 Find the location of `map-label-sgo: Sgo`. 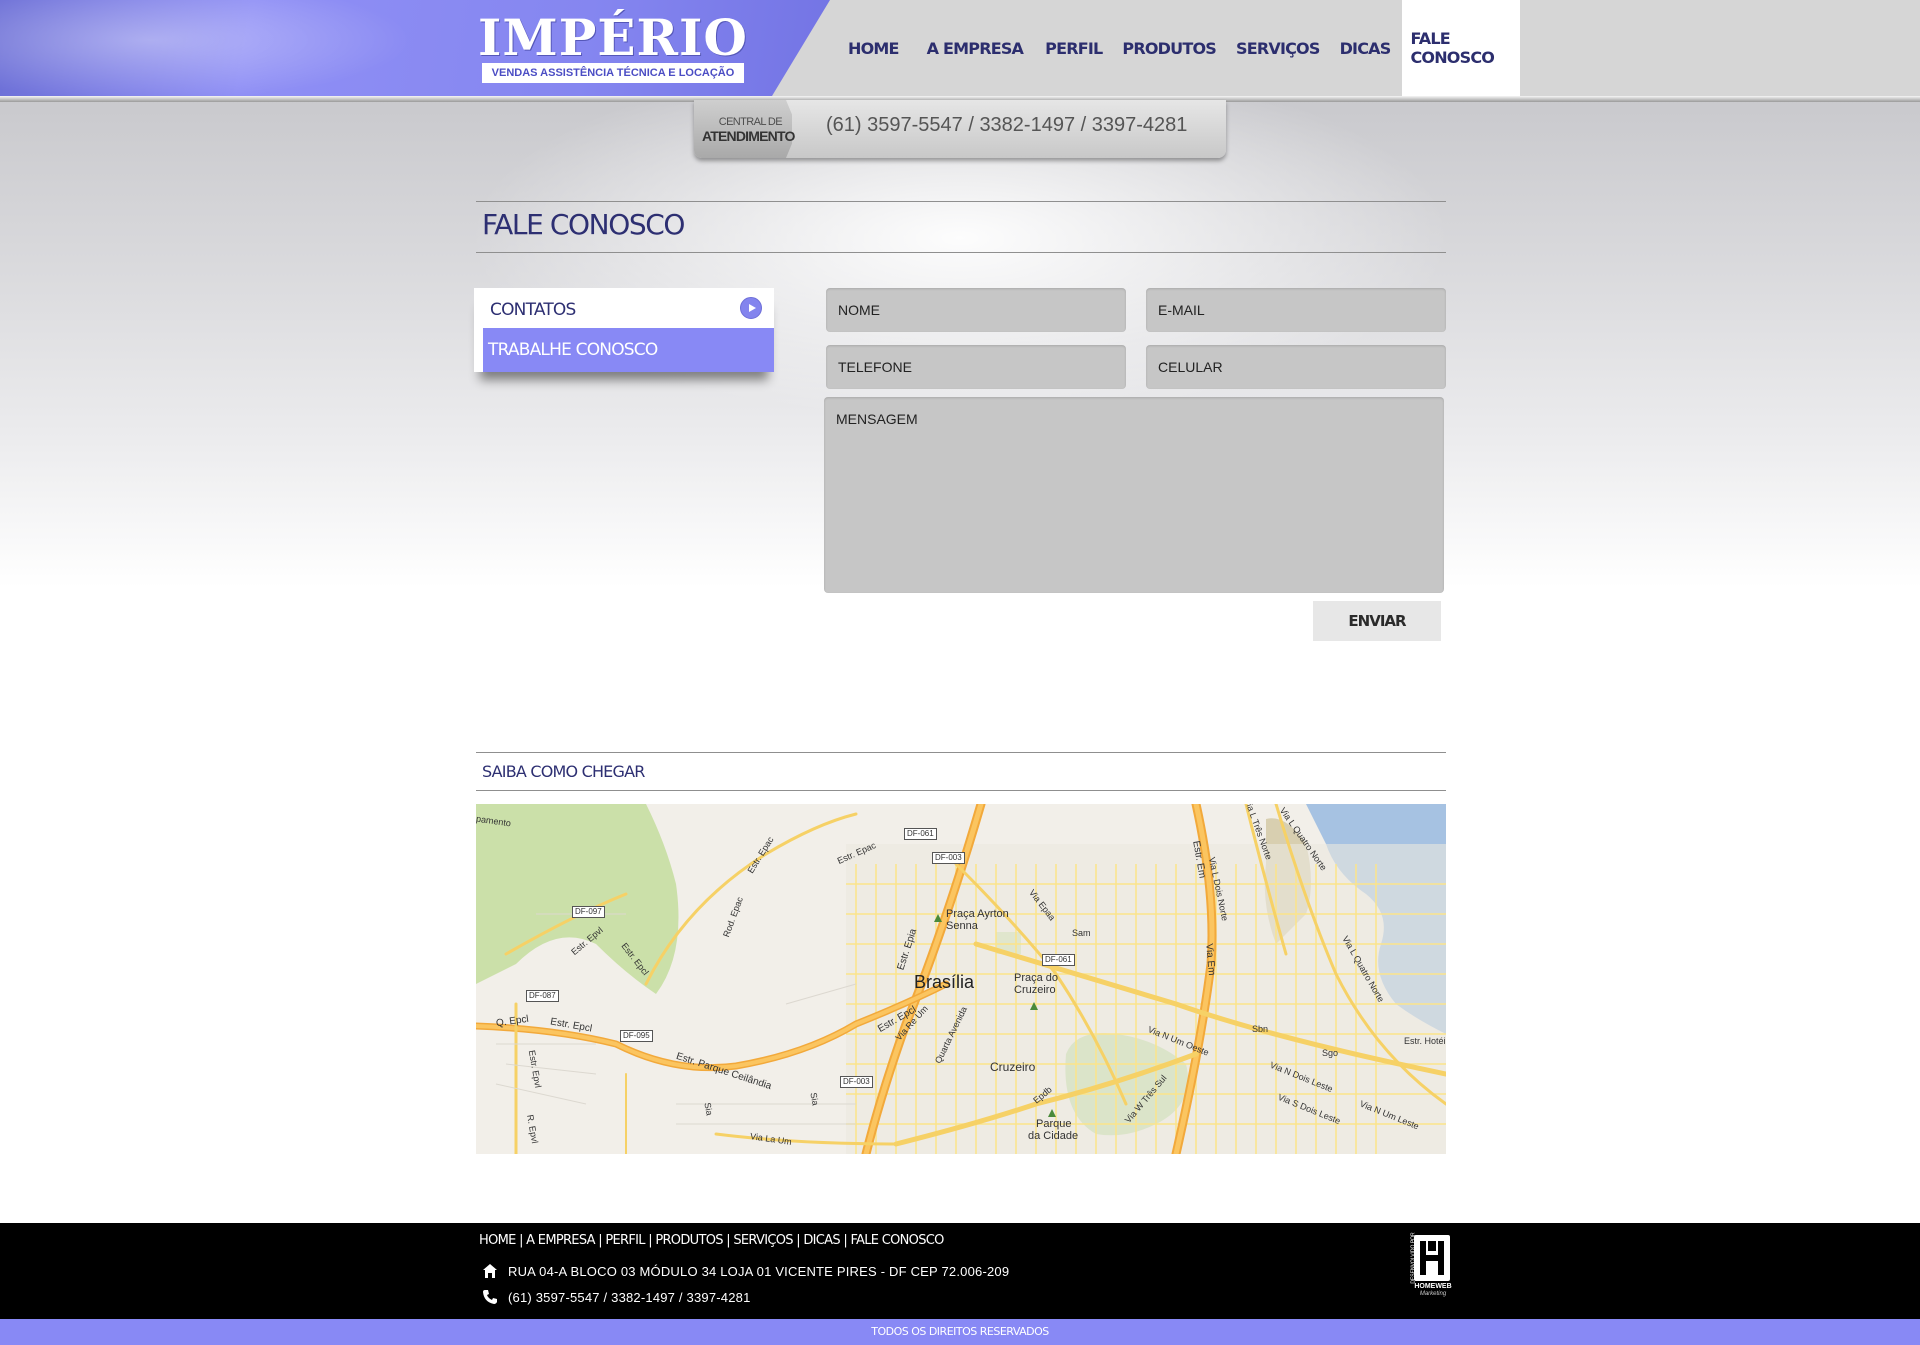

map-label-sgo: Sgo is located at coordinates (1330, 1053).